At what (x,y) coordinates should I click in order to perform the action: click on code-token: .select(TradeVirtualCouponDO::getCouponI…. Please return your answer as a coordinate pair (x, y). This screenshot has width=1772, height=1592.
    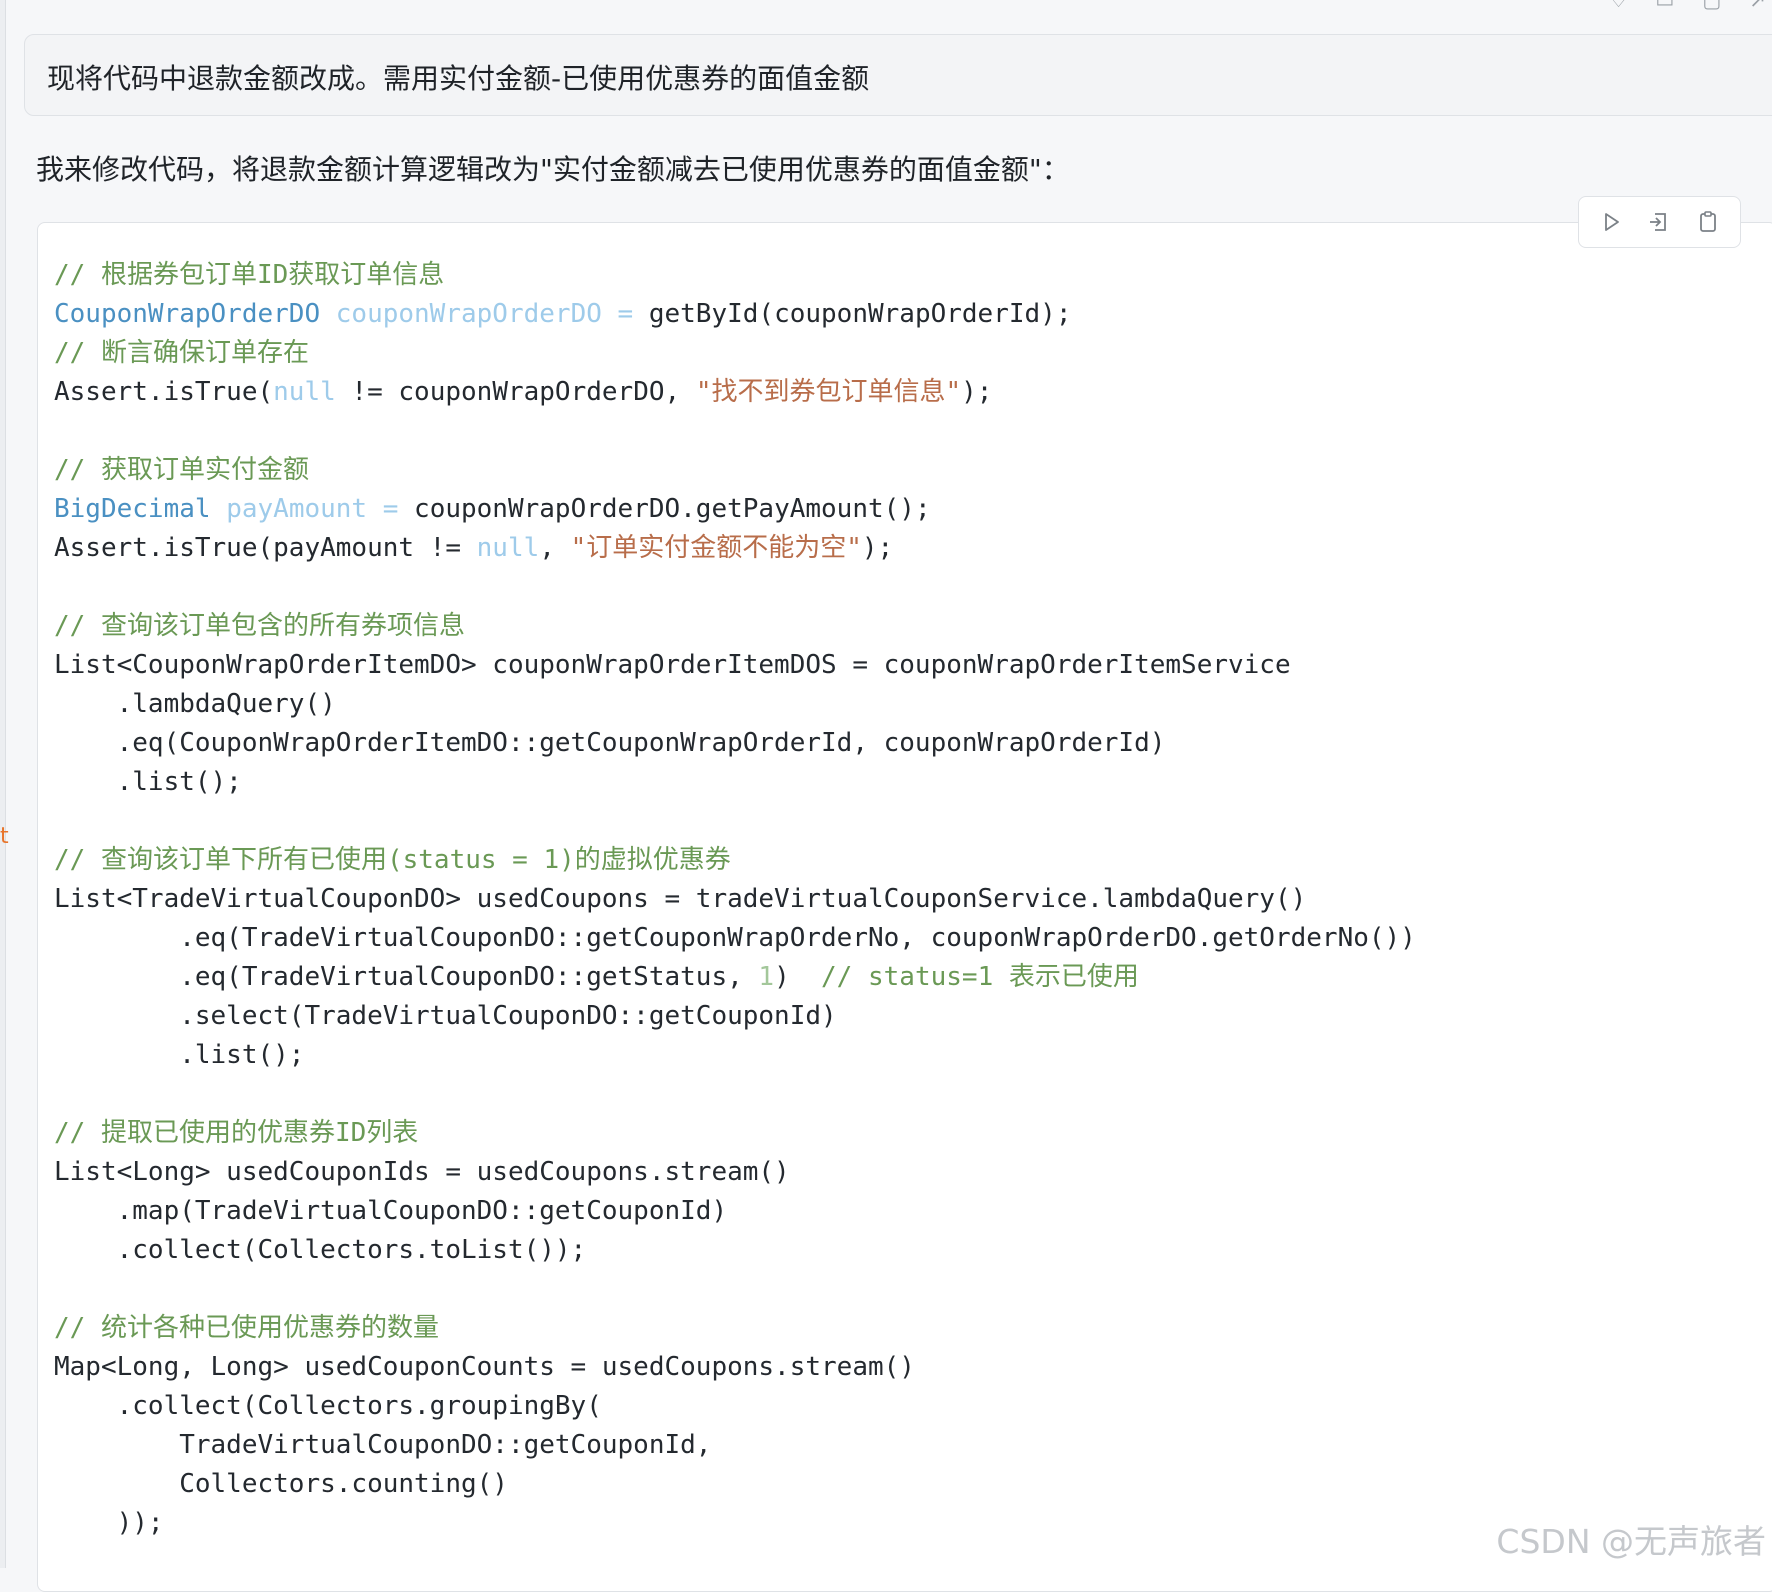
    Looking at the image, I should click on (445, 1016).